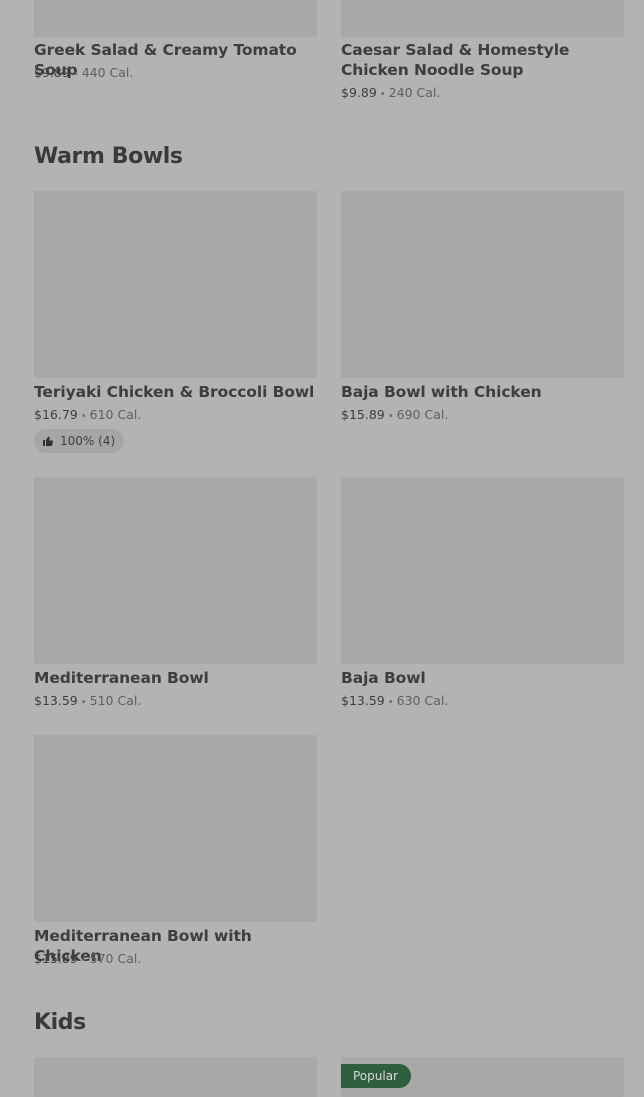  What do you see at coordinates (107, 72) in the screenshot?
I see `item-calories: 440 Cal.` at bounding box center [107, 72].